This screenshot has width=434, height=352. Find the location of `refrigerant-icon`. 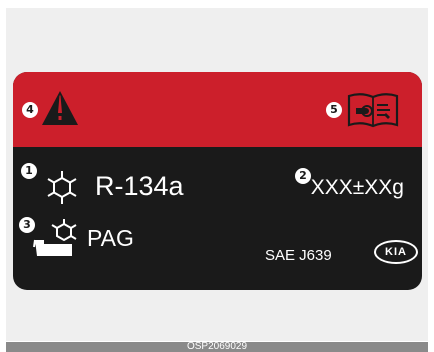

refrigerant-icon is located at coordinates (62, 187).